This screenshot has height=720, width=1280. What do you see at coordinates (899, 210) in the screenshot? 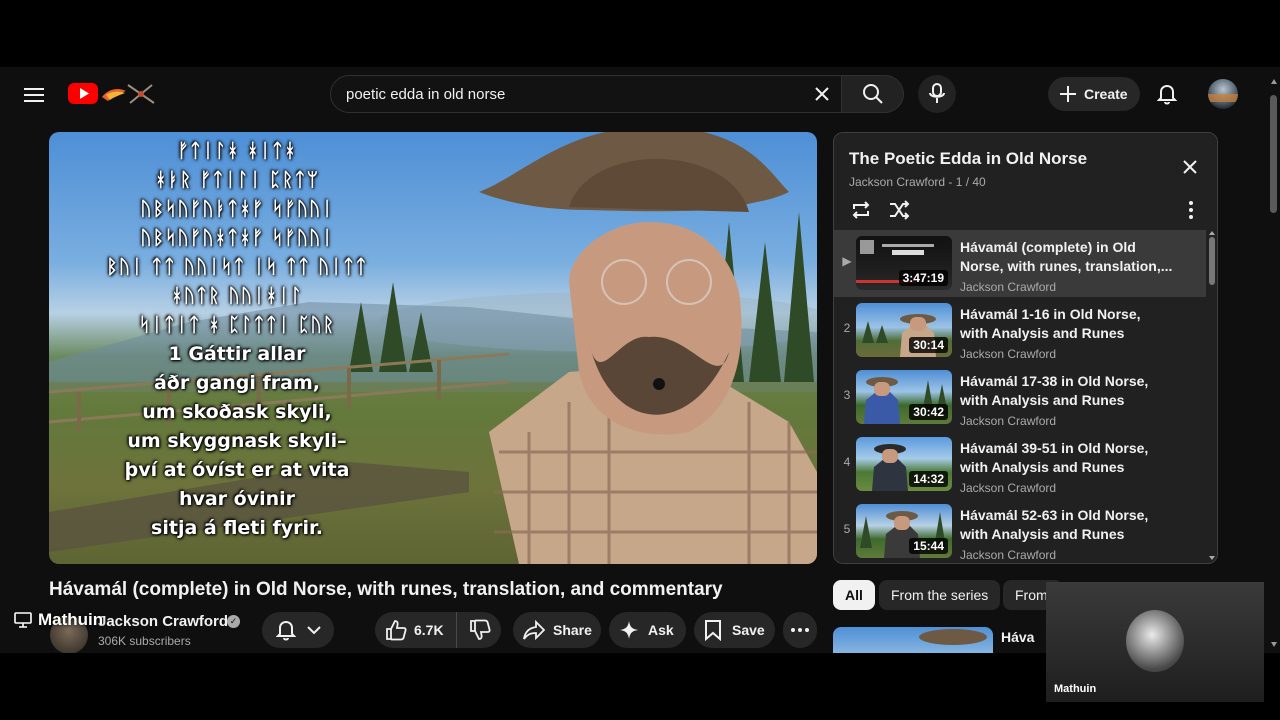
I see `shuffle-icon` at bounding box center [899, 210].